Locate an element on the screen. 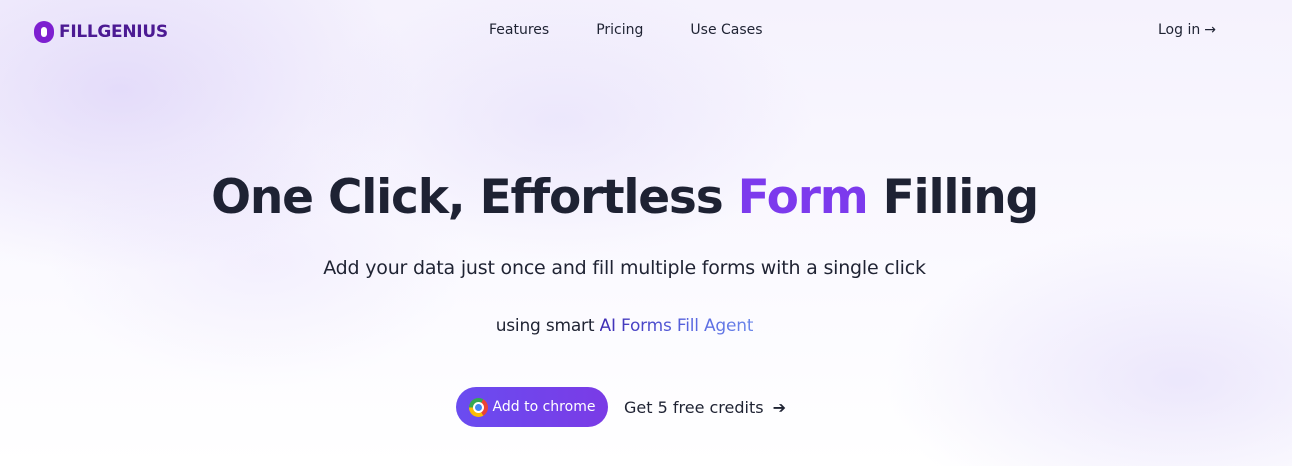 Image resolution: width=1292 pixels, height=466 pixels. login-link: Log in → is located at coordinates (1187, 30).